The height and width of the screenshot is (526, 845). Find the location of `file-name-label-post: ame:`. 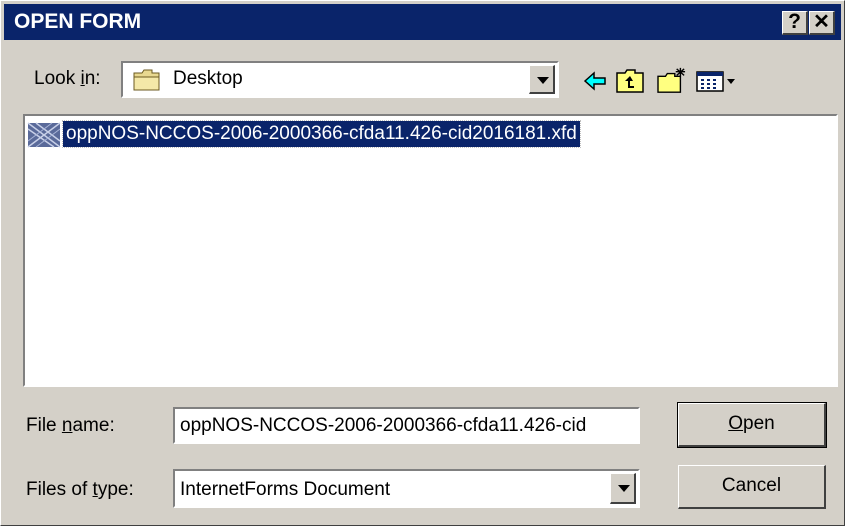

file-name-label-post: ame: is located at coordinates (93, 425).